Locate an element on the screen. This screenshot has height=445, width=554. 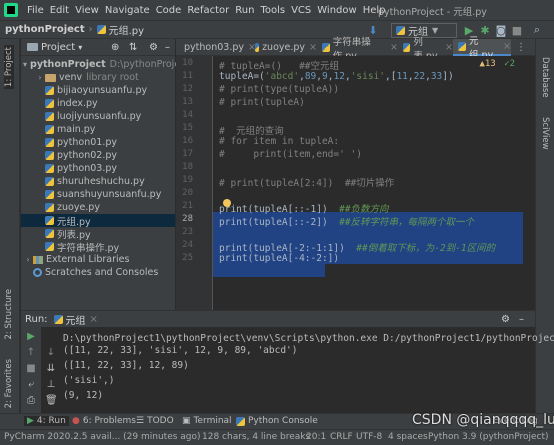
tree-file: 字符串操作.py is located at coordinates (98, 247).